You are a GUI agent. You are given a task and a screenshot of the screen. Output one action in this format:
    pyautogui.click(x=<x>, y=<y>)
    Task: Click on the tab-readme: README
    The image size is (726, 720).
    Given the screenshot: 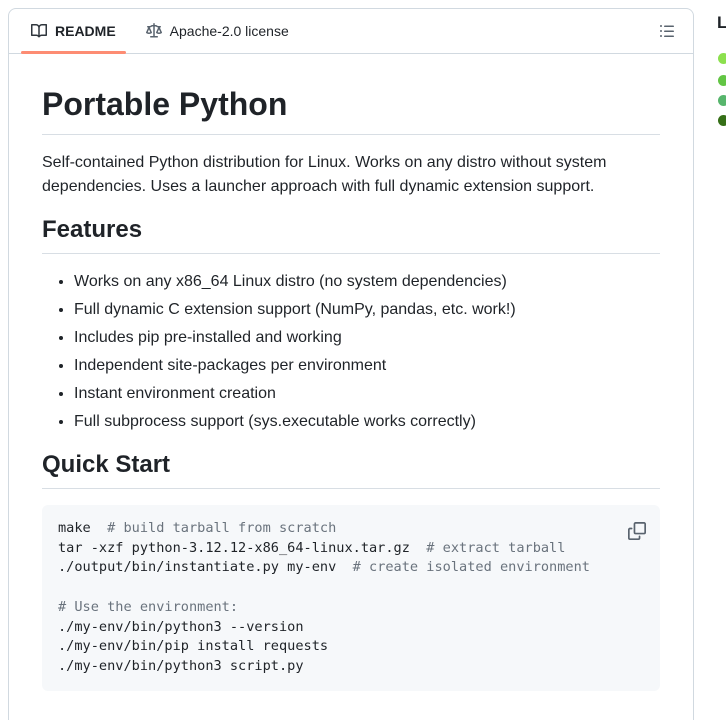 What is the action you would take?
    pyautogui.click(x=73, y=31)
    